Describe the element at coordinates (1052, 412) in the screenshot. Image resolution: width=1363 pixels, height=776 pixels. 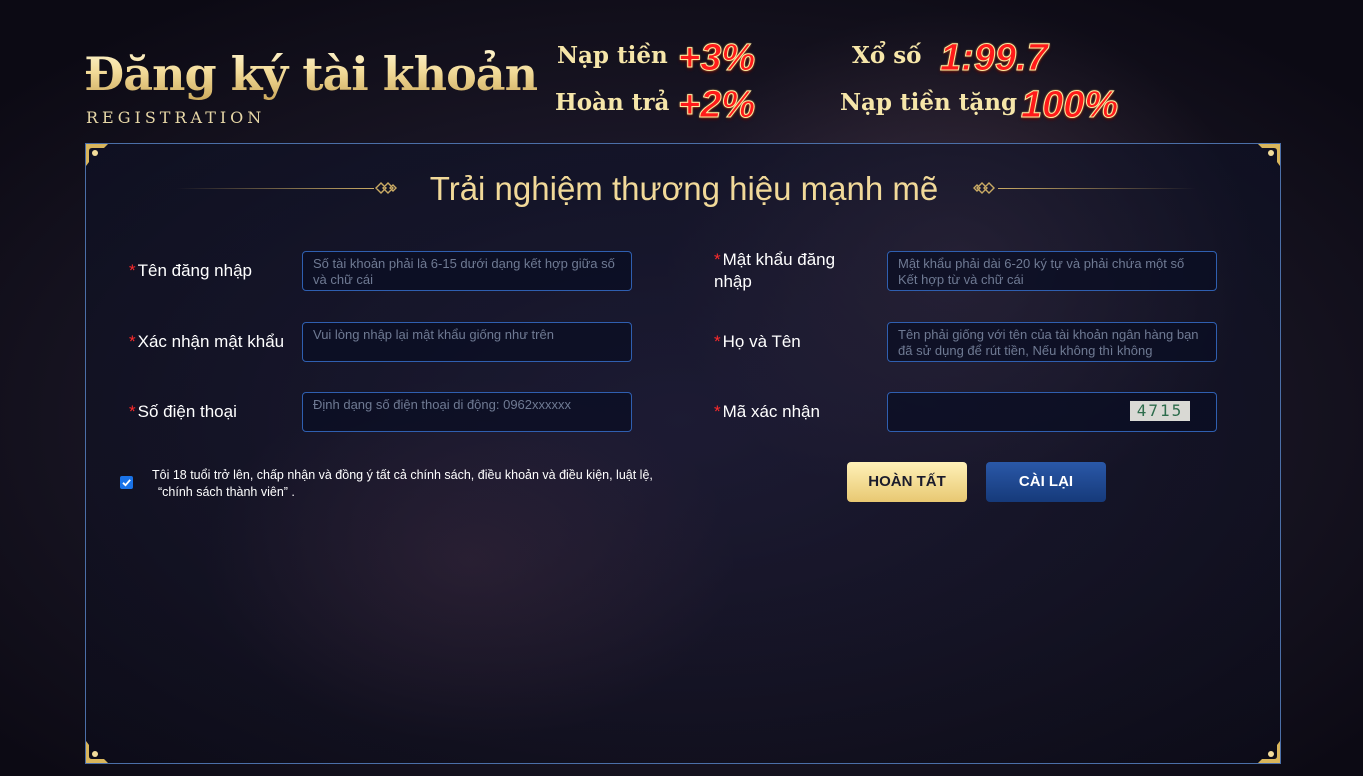
I see `captcha-input: 4715` at that location.